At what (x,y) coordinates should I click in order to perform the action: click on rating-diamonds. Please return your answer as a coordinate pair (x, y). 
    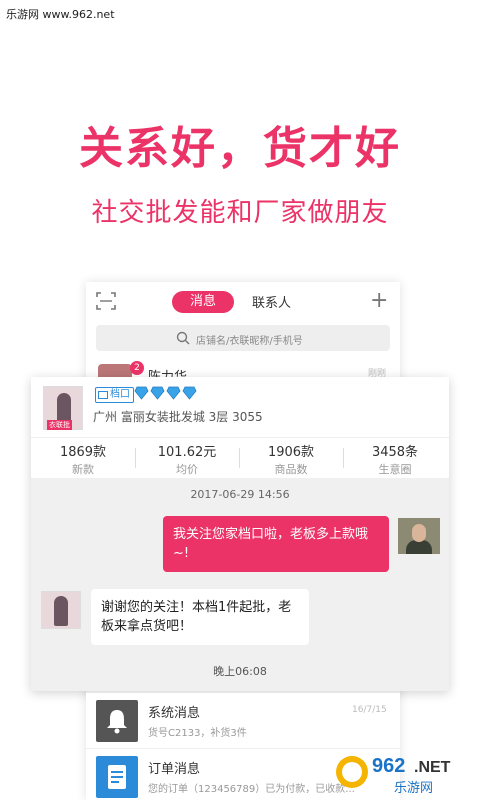
    Looking at the image, I should click on (166, 394).